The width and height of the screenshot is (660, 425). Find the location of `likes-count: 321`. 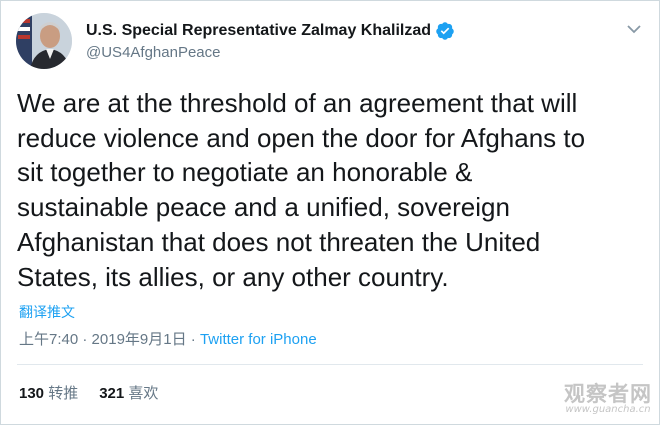

likes-count: 321 is located at coordinates (112, 393).